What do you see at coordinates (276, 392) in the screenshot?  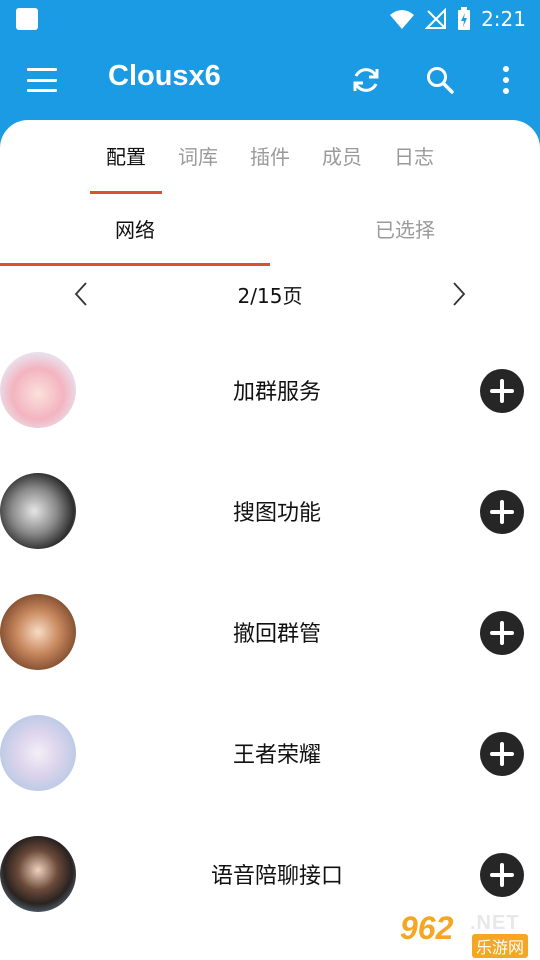 I see `item-label: 加群服务` at bounding box center [276, 392].